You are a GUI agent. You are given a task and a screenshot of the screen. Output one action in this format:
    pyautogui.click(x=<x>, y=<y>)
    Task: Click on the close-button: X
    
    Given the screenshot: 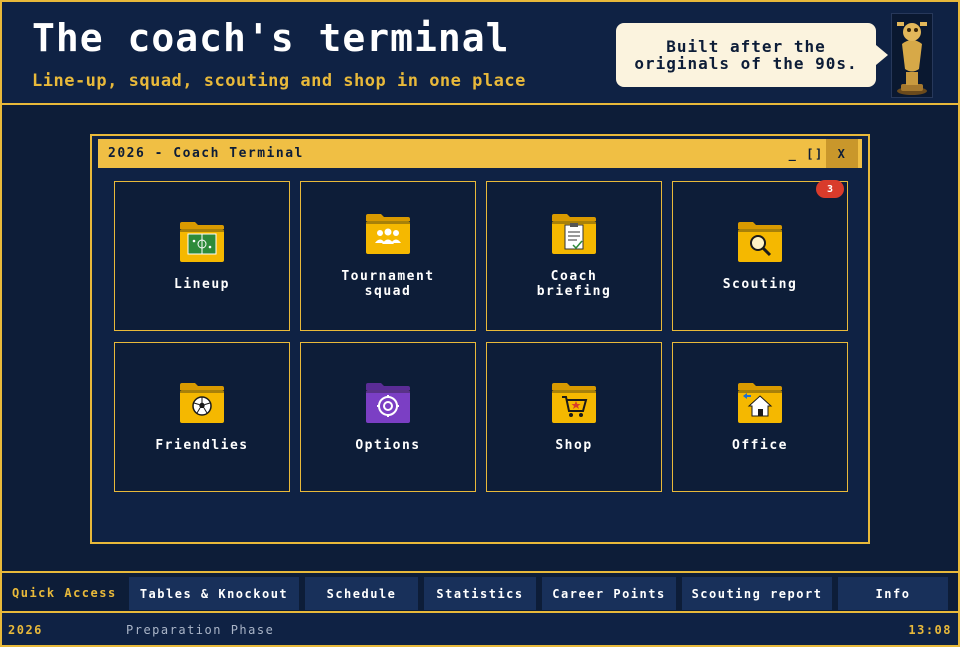 What is the action you would take?
    pyautogui.click(x=842, y=153)
    